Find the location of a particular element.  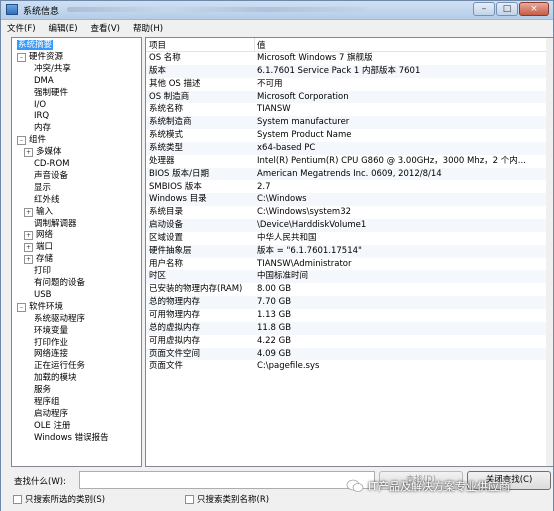

table-row: 系统类型 x64-based PC is located at coordinates (346, 148).